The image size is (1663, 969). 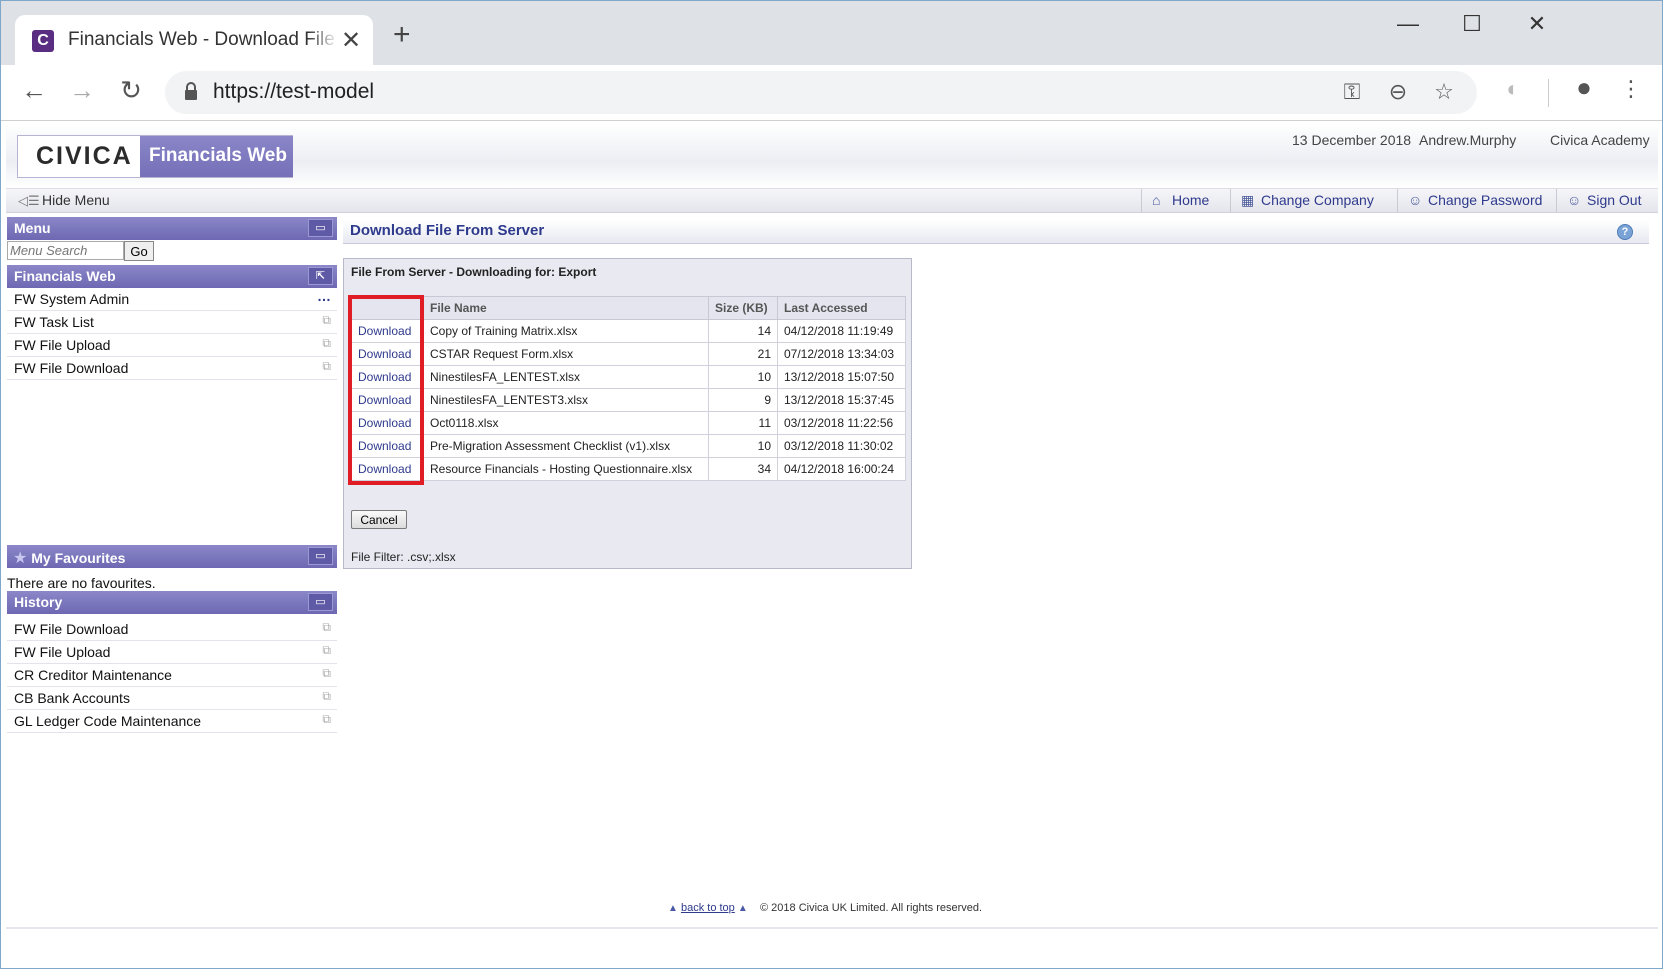 What do you see at coordinates (1408, 24) in the screenshot?
I see `minimize-icon: —` at bounding box center [1408, 24].